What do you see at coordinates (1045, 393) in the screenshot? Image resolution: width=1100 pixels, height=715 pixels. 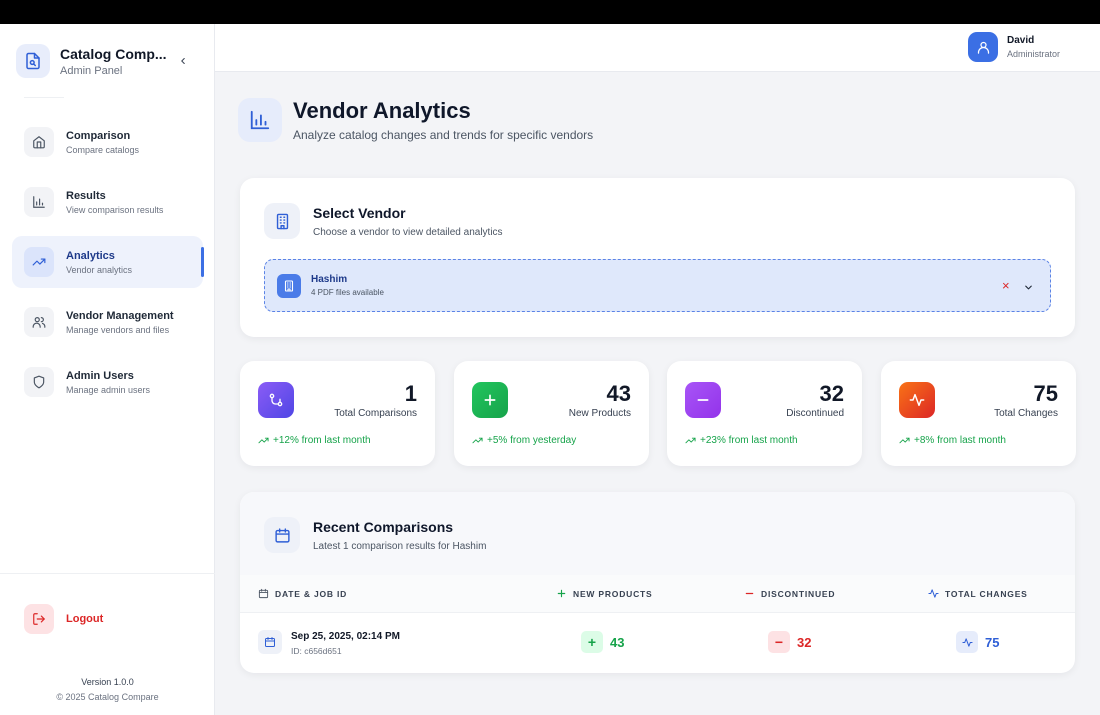 I see `stat-value: 75` at bounding box center [1045, 393].